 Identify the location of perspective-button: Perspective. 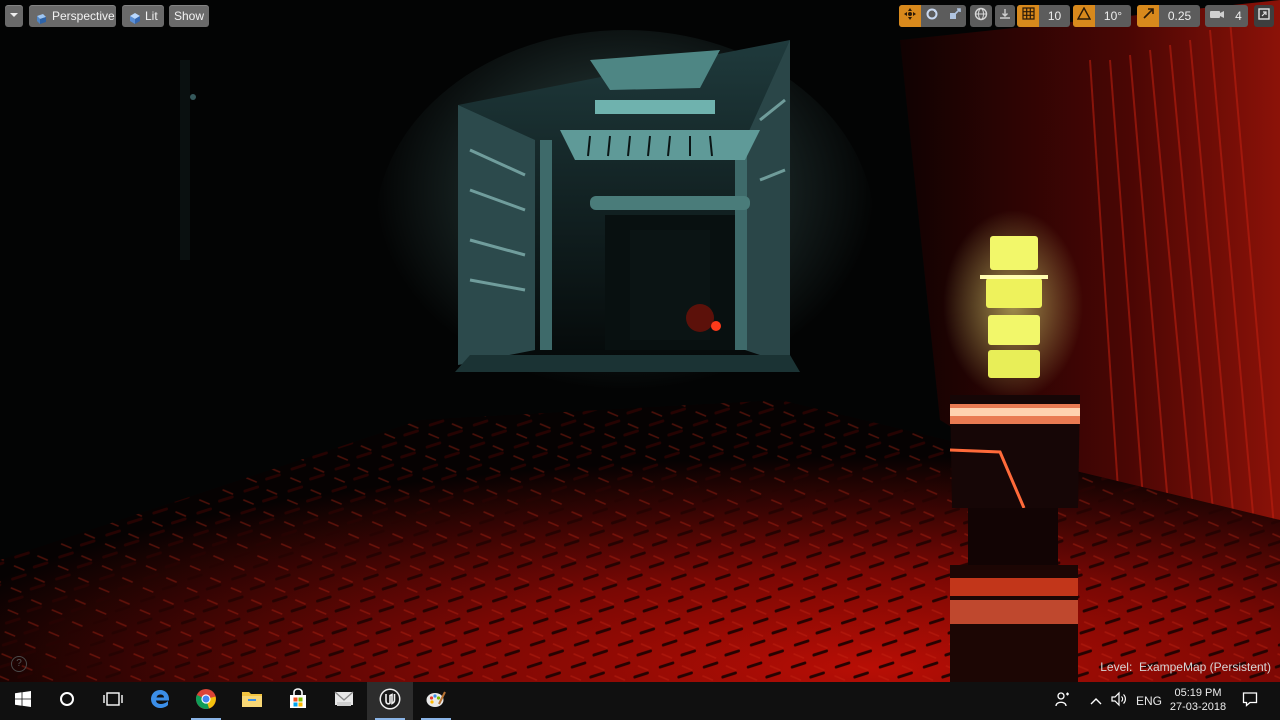
(72, 16).